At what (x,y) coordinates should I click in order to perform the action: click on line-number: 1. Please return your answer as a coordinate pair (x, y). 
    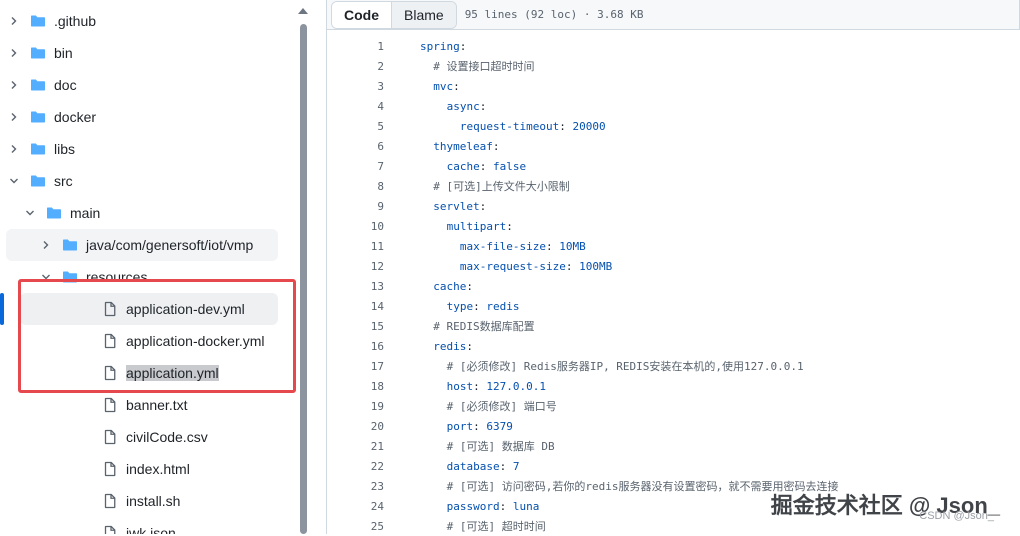
    Looking at the image, I should click on (355, 46).